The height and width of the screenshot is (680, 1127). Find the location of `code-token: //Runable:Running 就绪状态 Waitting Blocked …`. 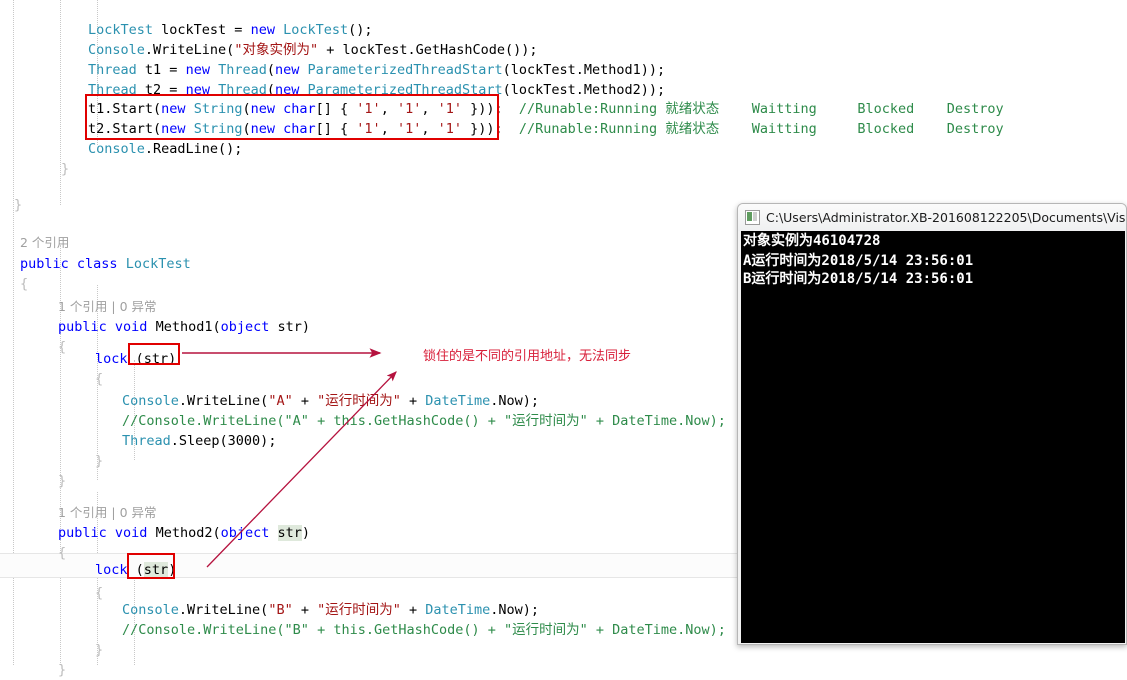

code-token: //Runable:Running 就绪状态 Waitting Blocked … is located at coordinates (761, 129).